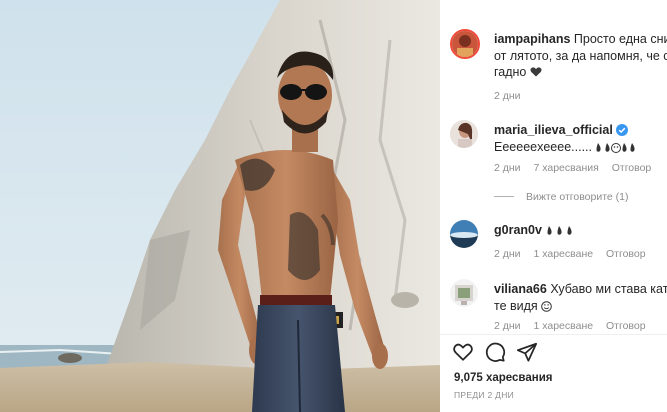  Describe the element at coordinates (608, 289) in the screenshot. I see `comment-text-line-1: Хубаво ми става кат'` at that location.